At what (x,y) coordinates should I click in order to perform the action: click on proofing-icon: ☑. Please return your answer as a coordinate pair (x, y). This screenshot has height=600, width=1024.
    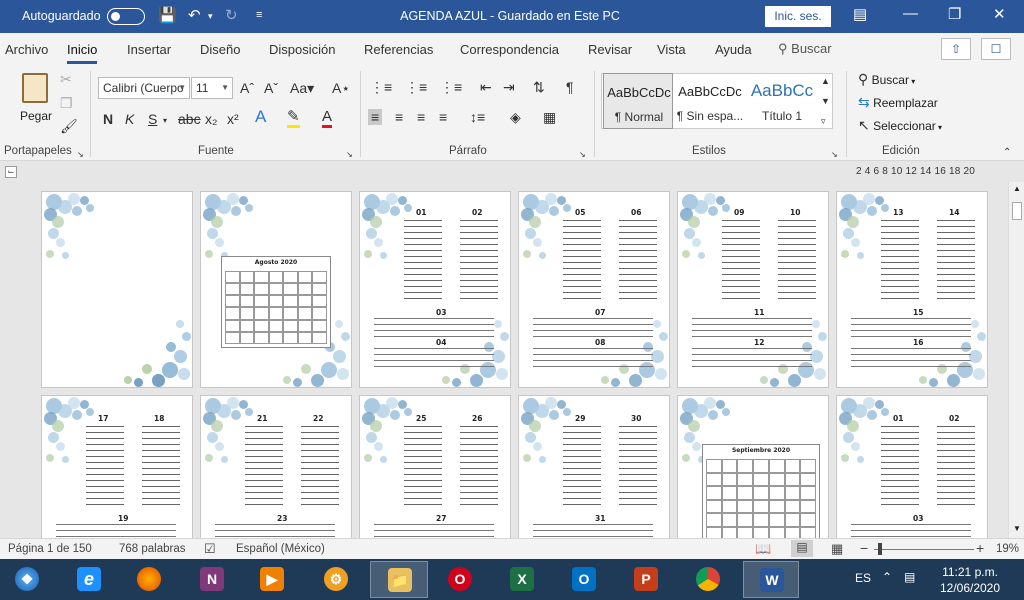
    Looking at the image, I should click on (210, 549).